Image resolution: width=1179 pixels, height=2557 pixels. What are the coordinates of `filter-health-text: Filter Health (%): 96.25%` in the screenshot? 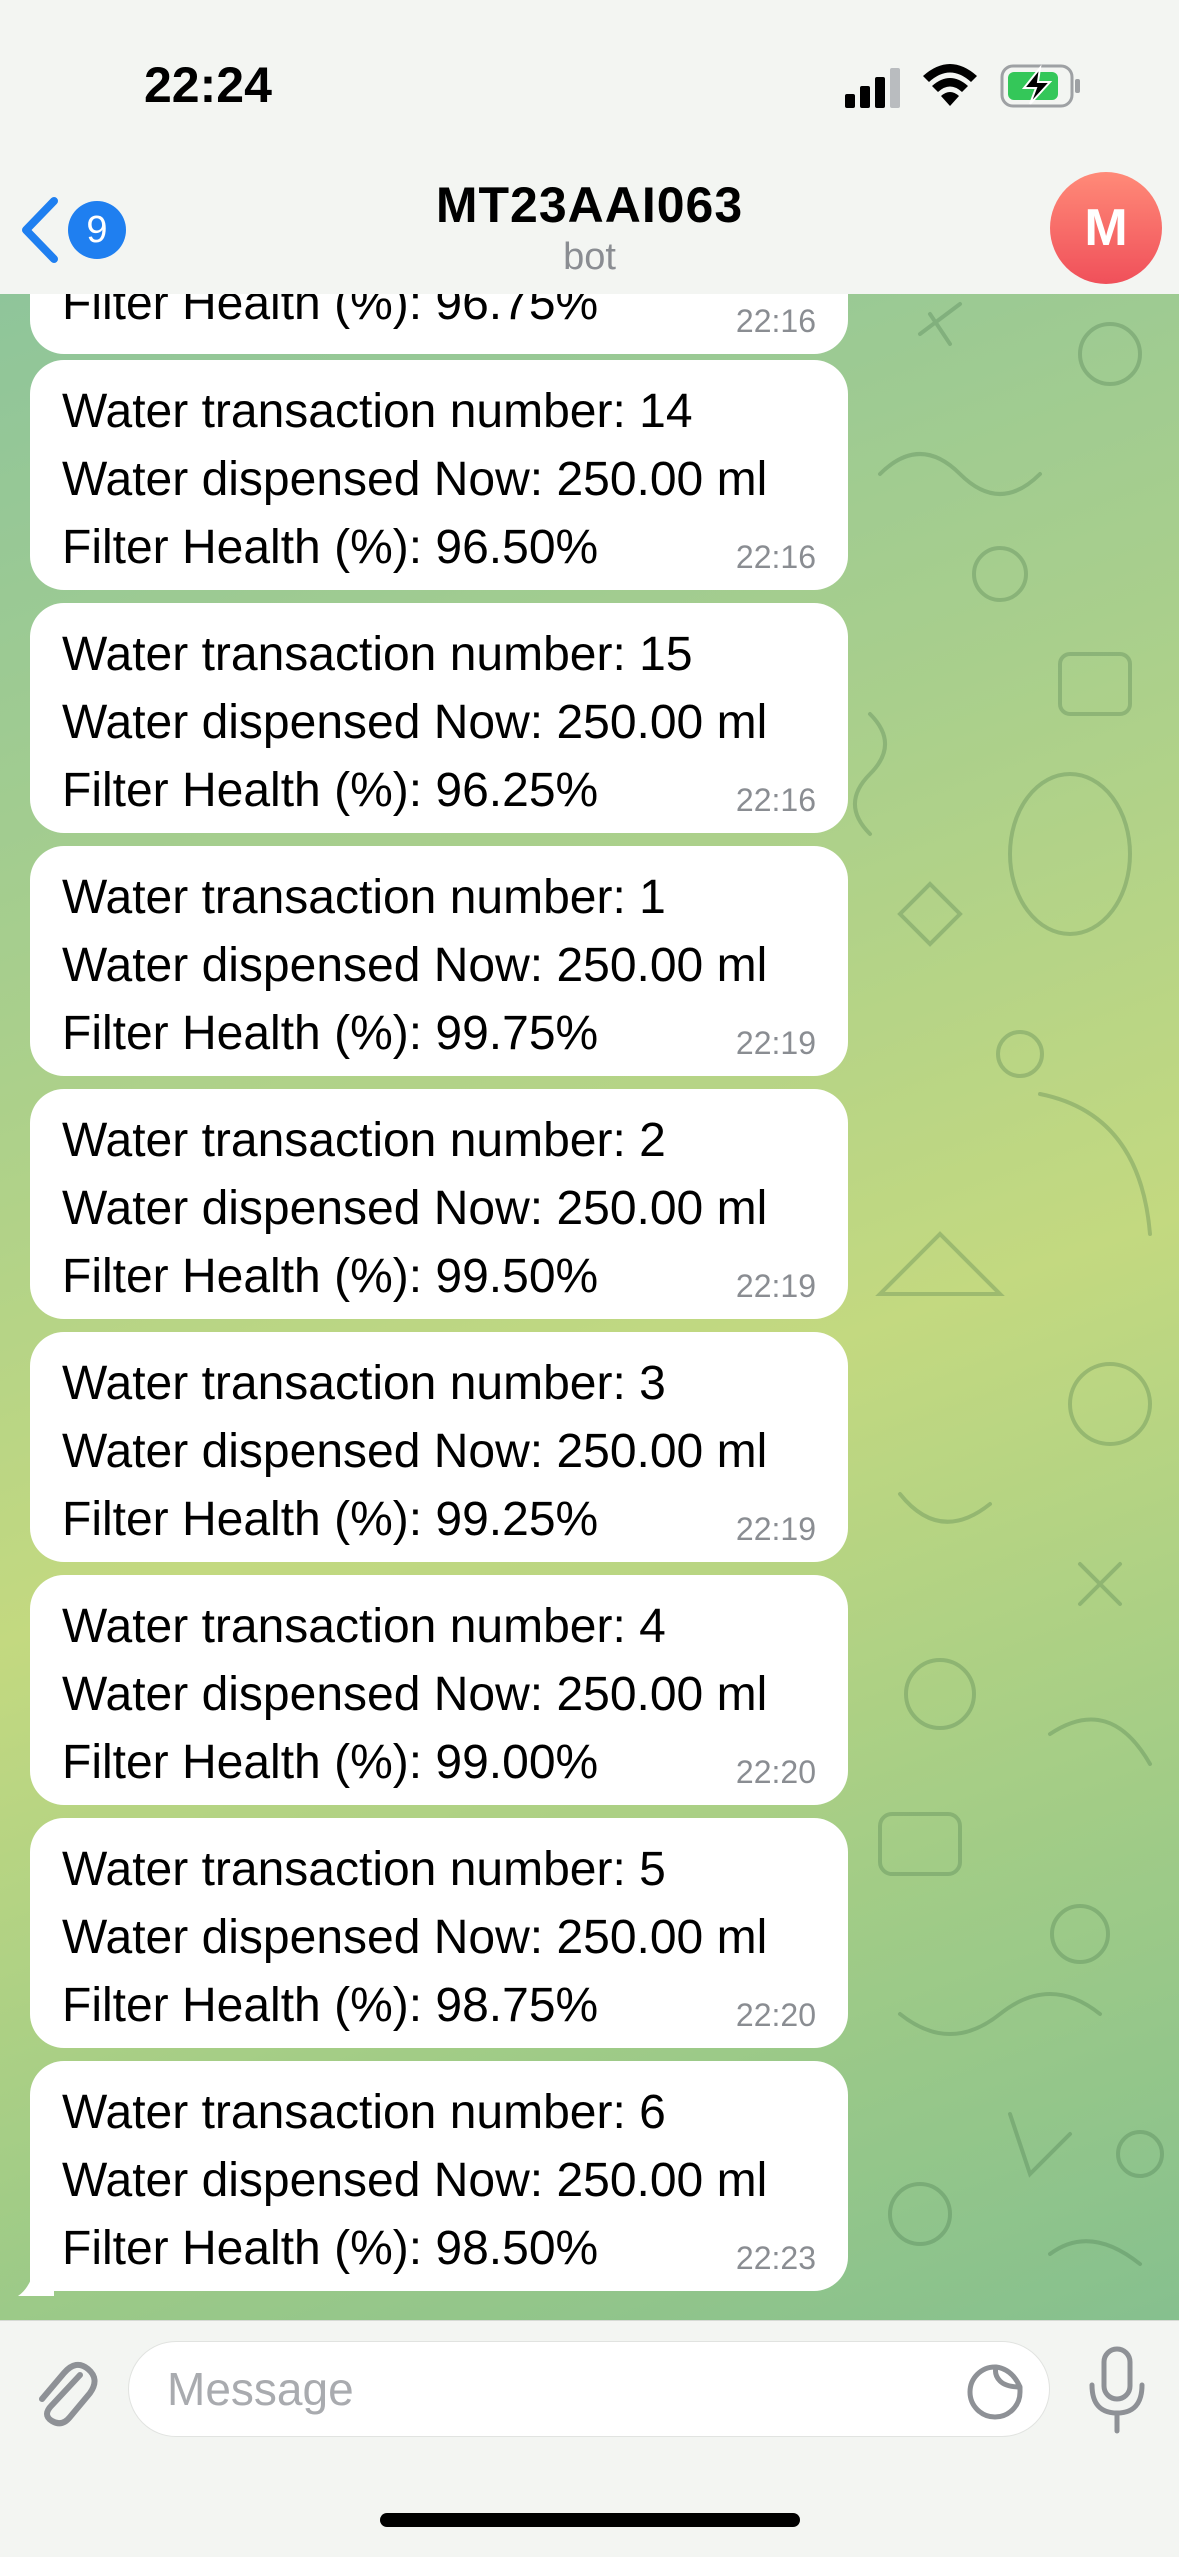 It's located at (330, 790).